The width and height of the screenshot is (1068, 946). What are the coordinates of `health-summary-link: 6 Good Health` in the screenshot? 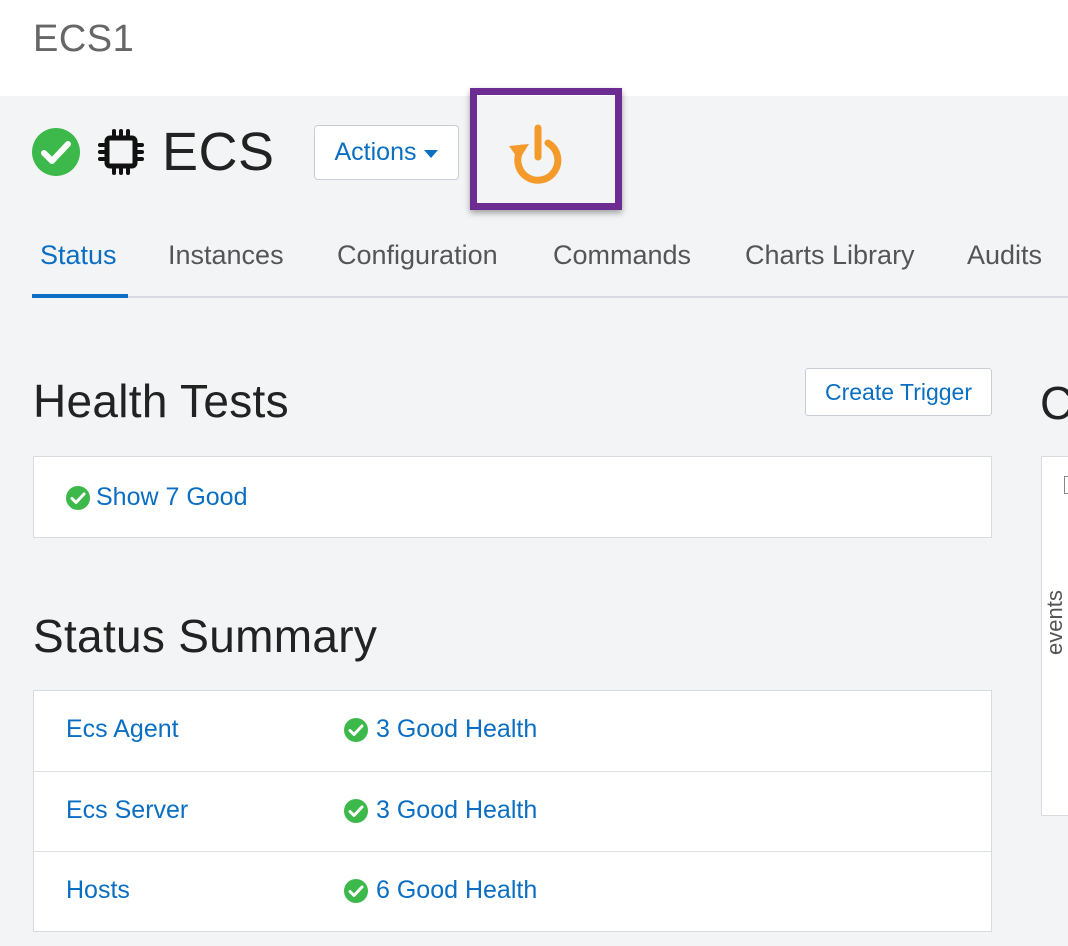 It's located at (440, 890).